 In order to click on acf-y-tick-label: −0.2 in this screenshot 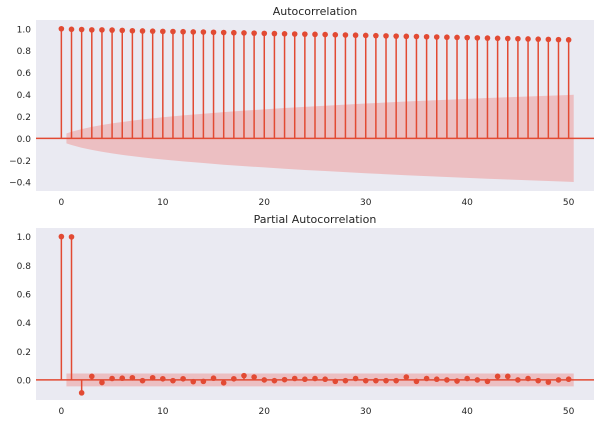, I will do `click(20, 162)`.